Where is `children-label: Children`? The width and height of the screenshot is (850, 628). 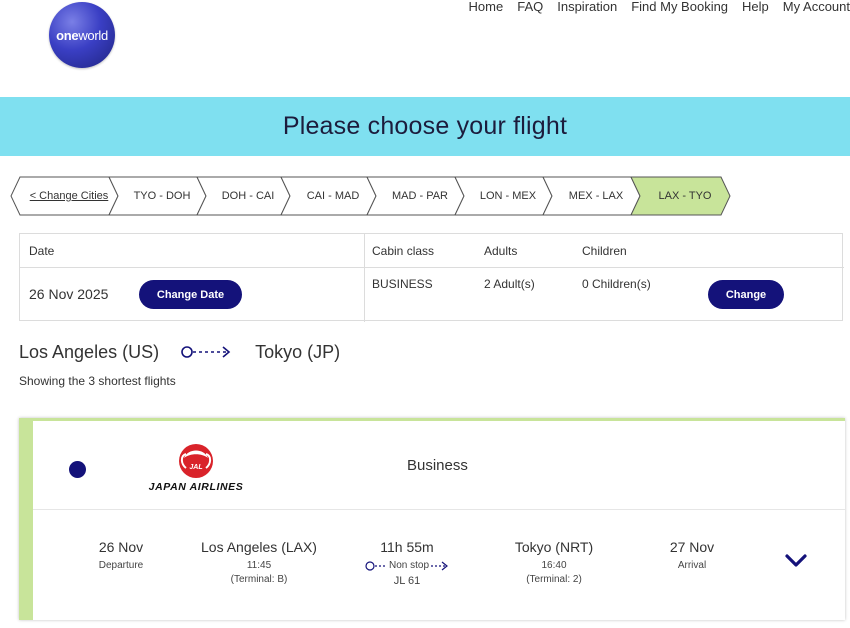
children-label: Children is located at coordinates (604, 251).